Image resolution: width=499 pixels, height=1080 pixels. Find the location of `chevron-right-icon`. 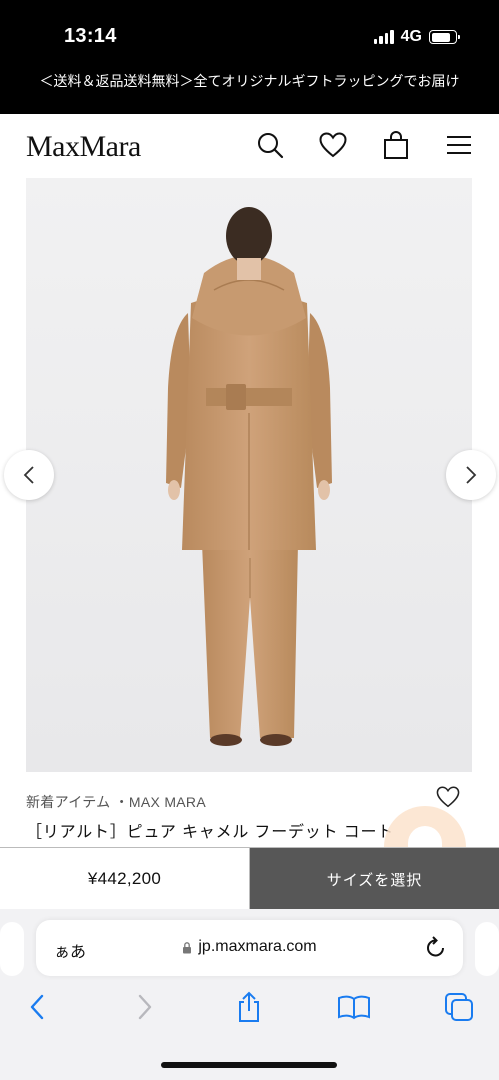

chevron-right-icon is located at coordinates (471, 475).